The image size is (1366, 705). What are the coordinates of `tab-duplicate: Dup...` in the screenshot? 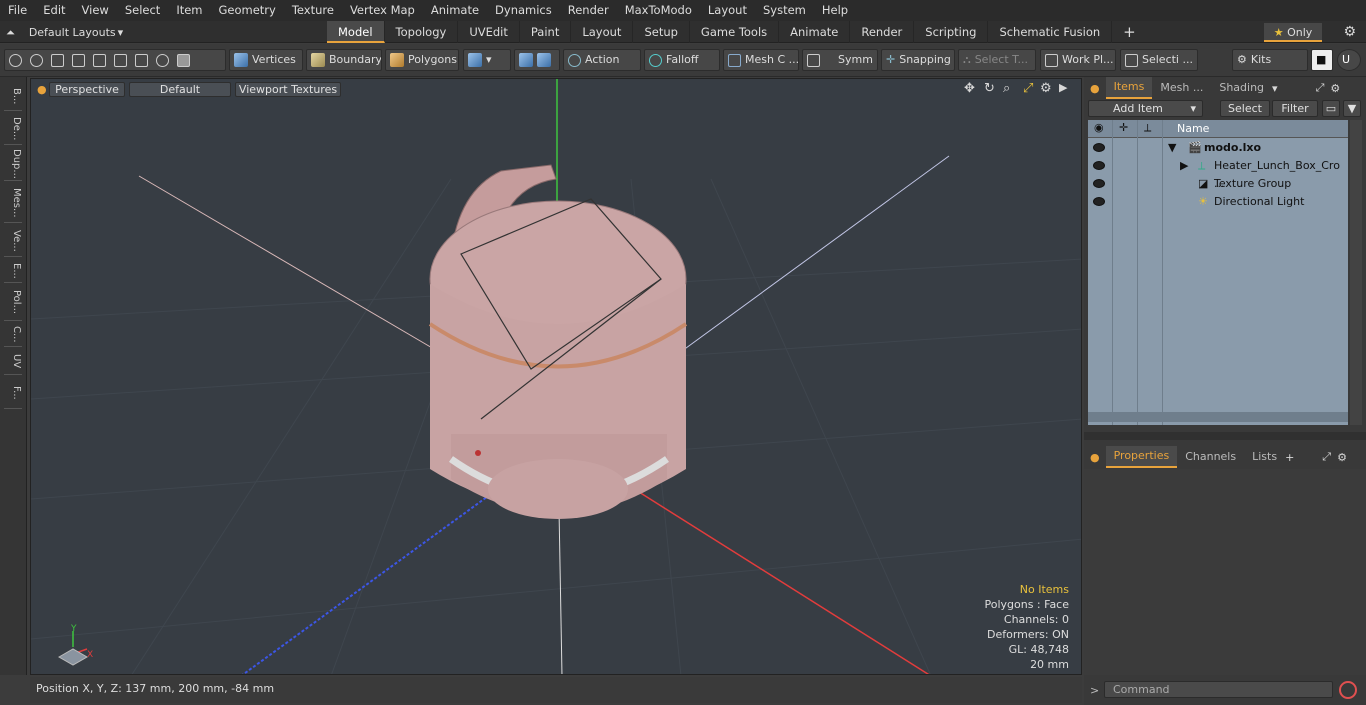 It's located at (13, 164).